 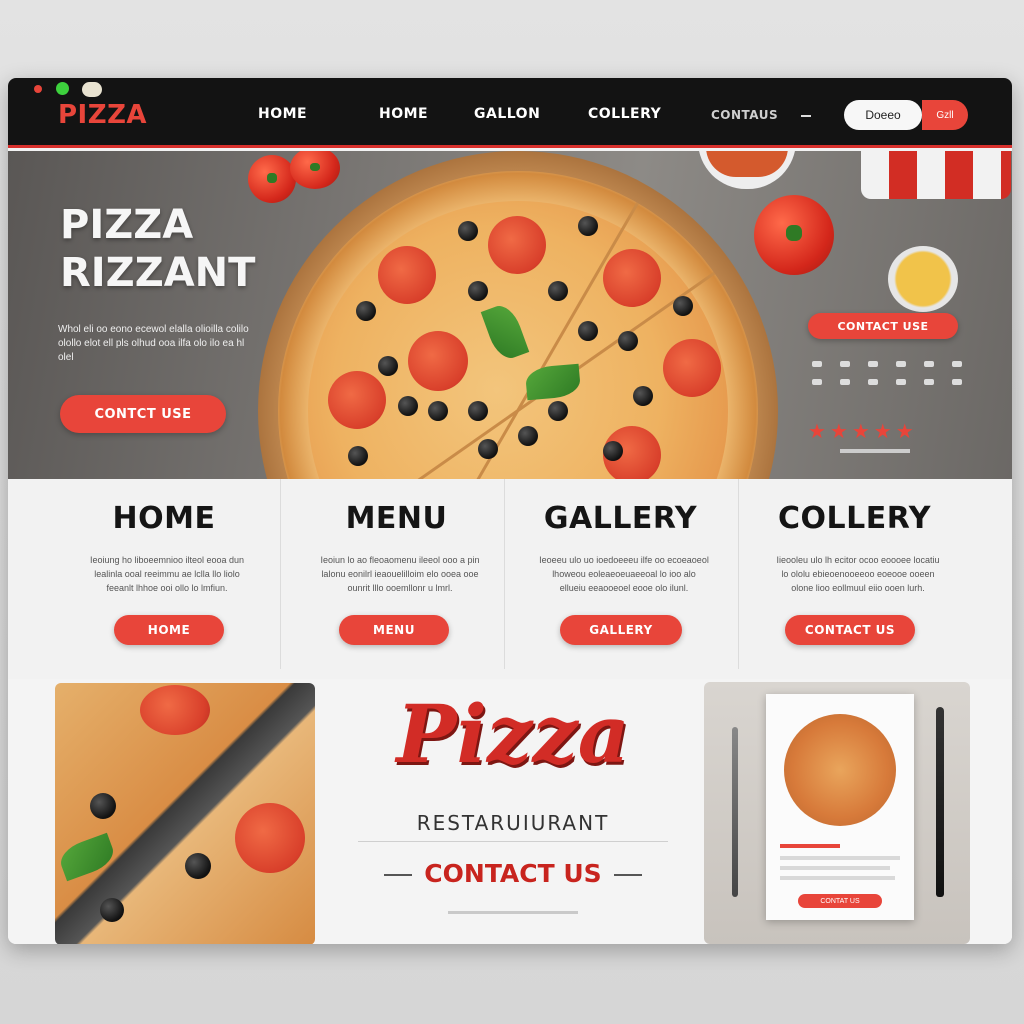 I want to click on site-logo: PIZZA, so click(x=102, y=115).